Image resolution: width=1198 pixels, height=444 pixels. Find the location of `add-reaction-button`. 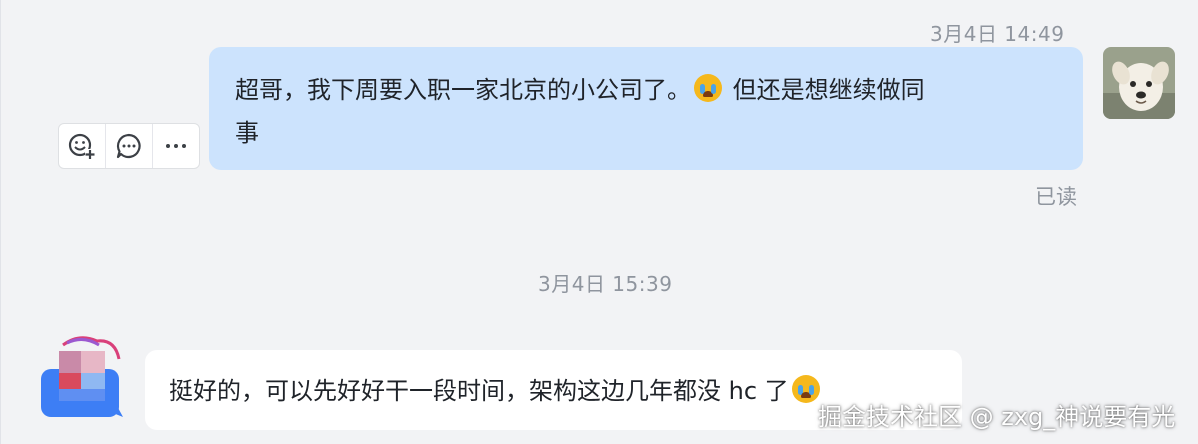

add-reaction-button is located at coordinates (82, 146).